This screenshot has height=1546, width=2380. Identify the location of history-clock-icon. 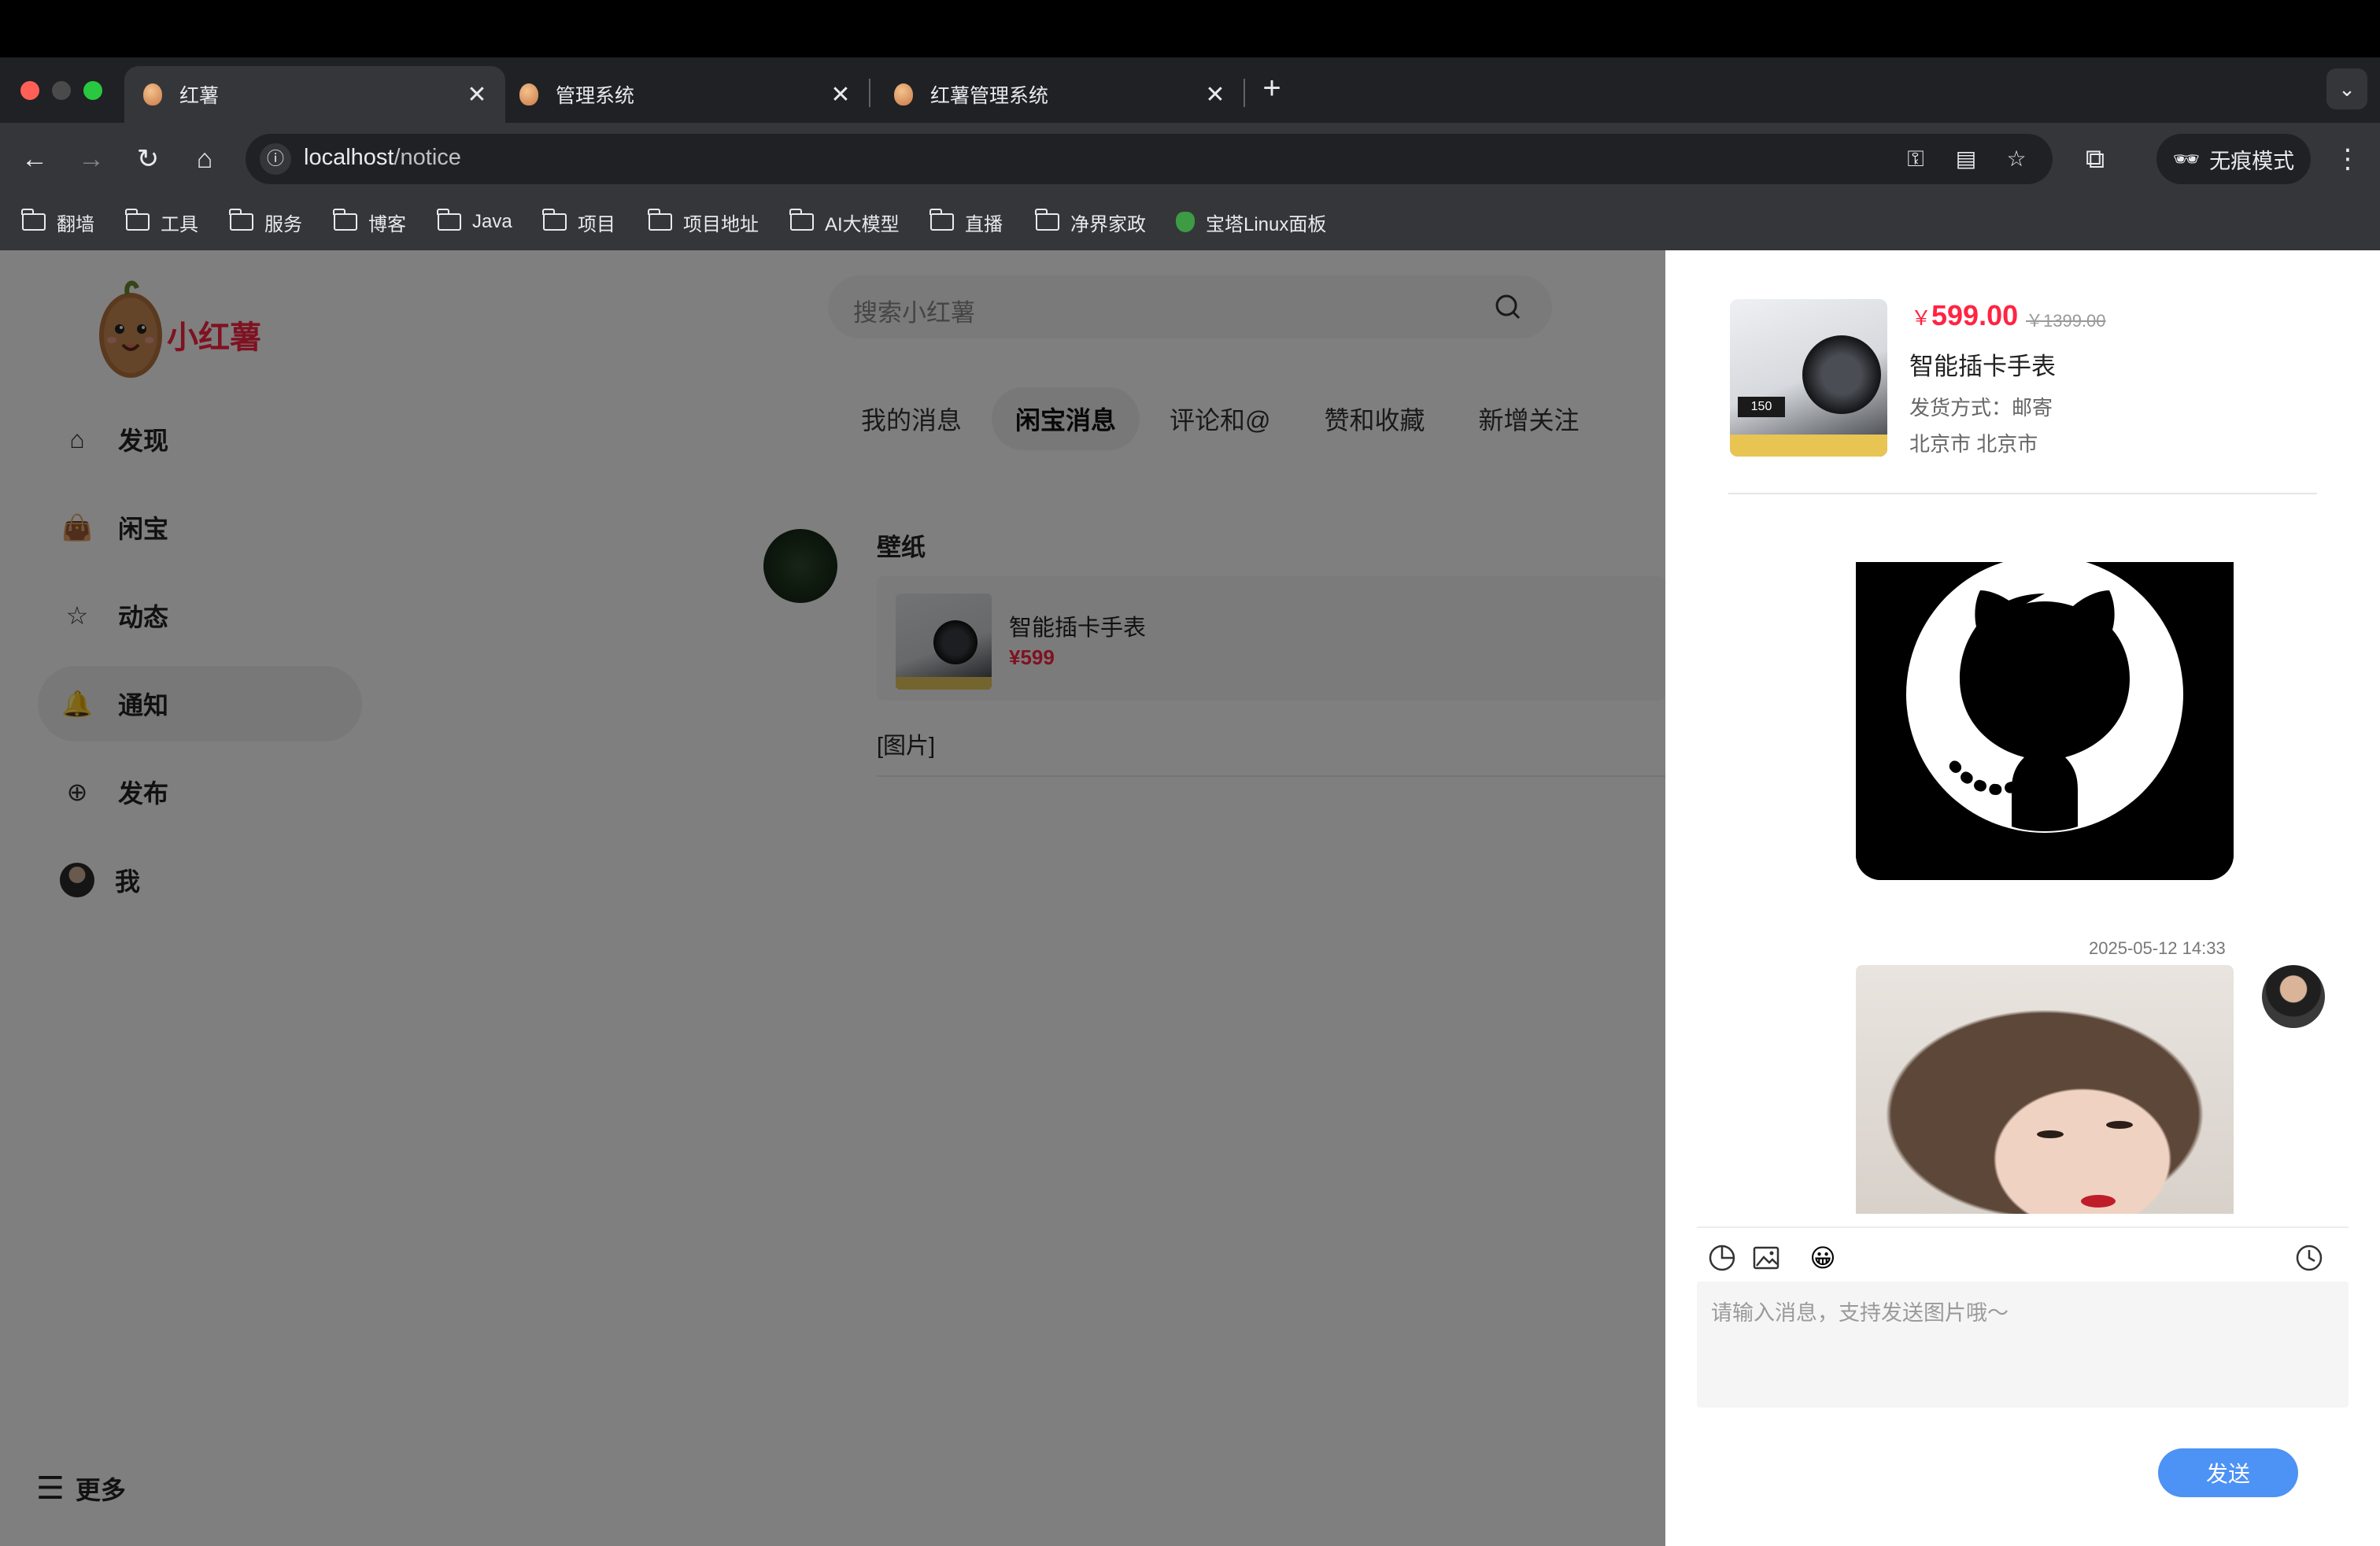
(2309, 1258).